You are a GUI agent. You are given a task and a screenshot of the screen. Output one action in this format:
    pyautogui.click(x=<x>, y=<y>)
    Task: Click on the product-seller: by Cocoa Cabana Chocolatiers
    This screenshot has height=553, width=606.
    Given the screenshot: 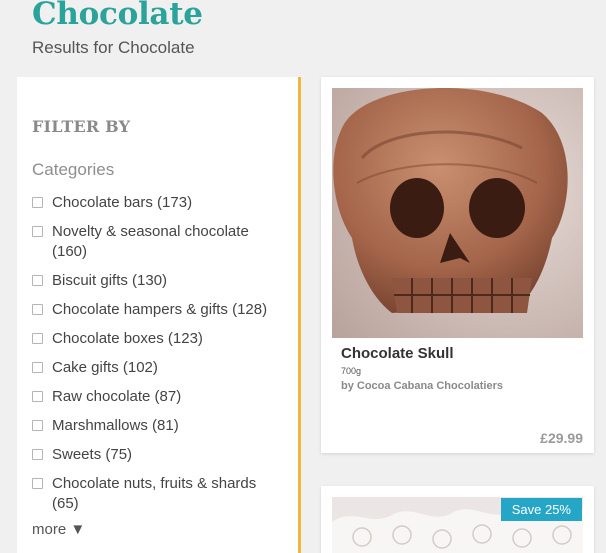 What is the action you would take?
    pyautogui.click(x=422, y=386)
    